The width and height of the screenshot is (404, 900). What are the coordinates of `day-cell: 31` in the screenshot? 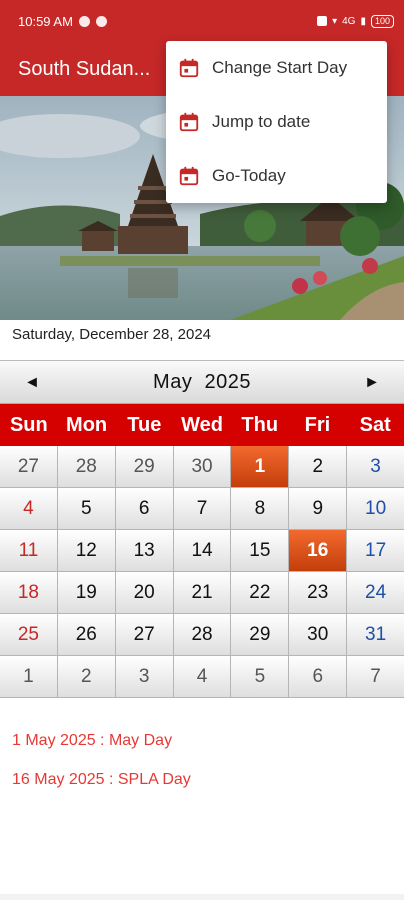 It's located at (375, 635).